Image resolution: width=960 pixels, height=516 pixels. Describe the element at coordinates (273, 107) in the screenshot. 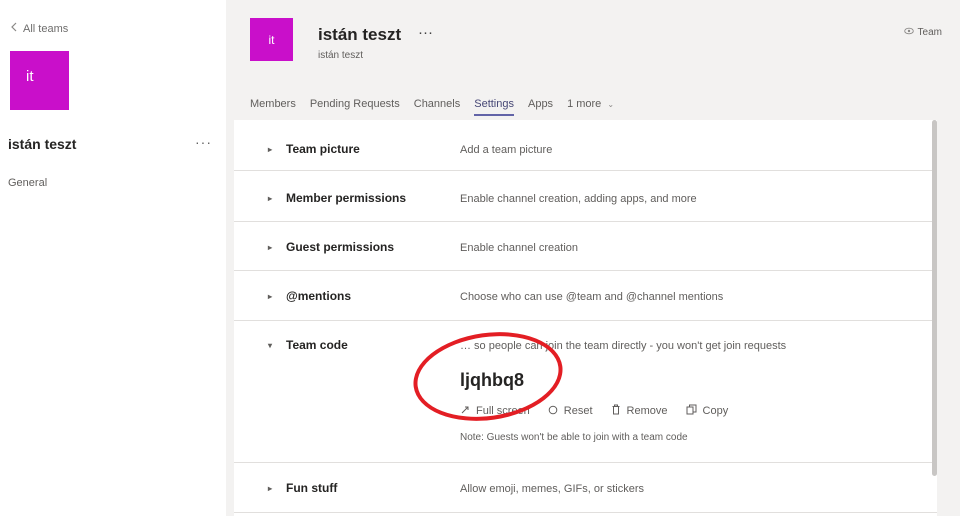

I see `tab-members: Members` at that location.